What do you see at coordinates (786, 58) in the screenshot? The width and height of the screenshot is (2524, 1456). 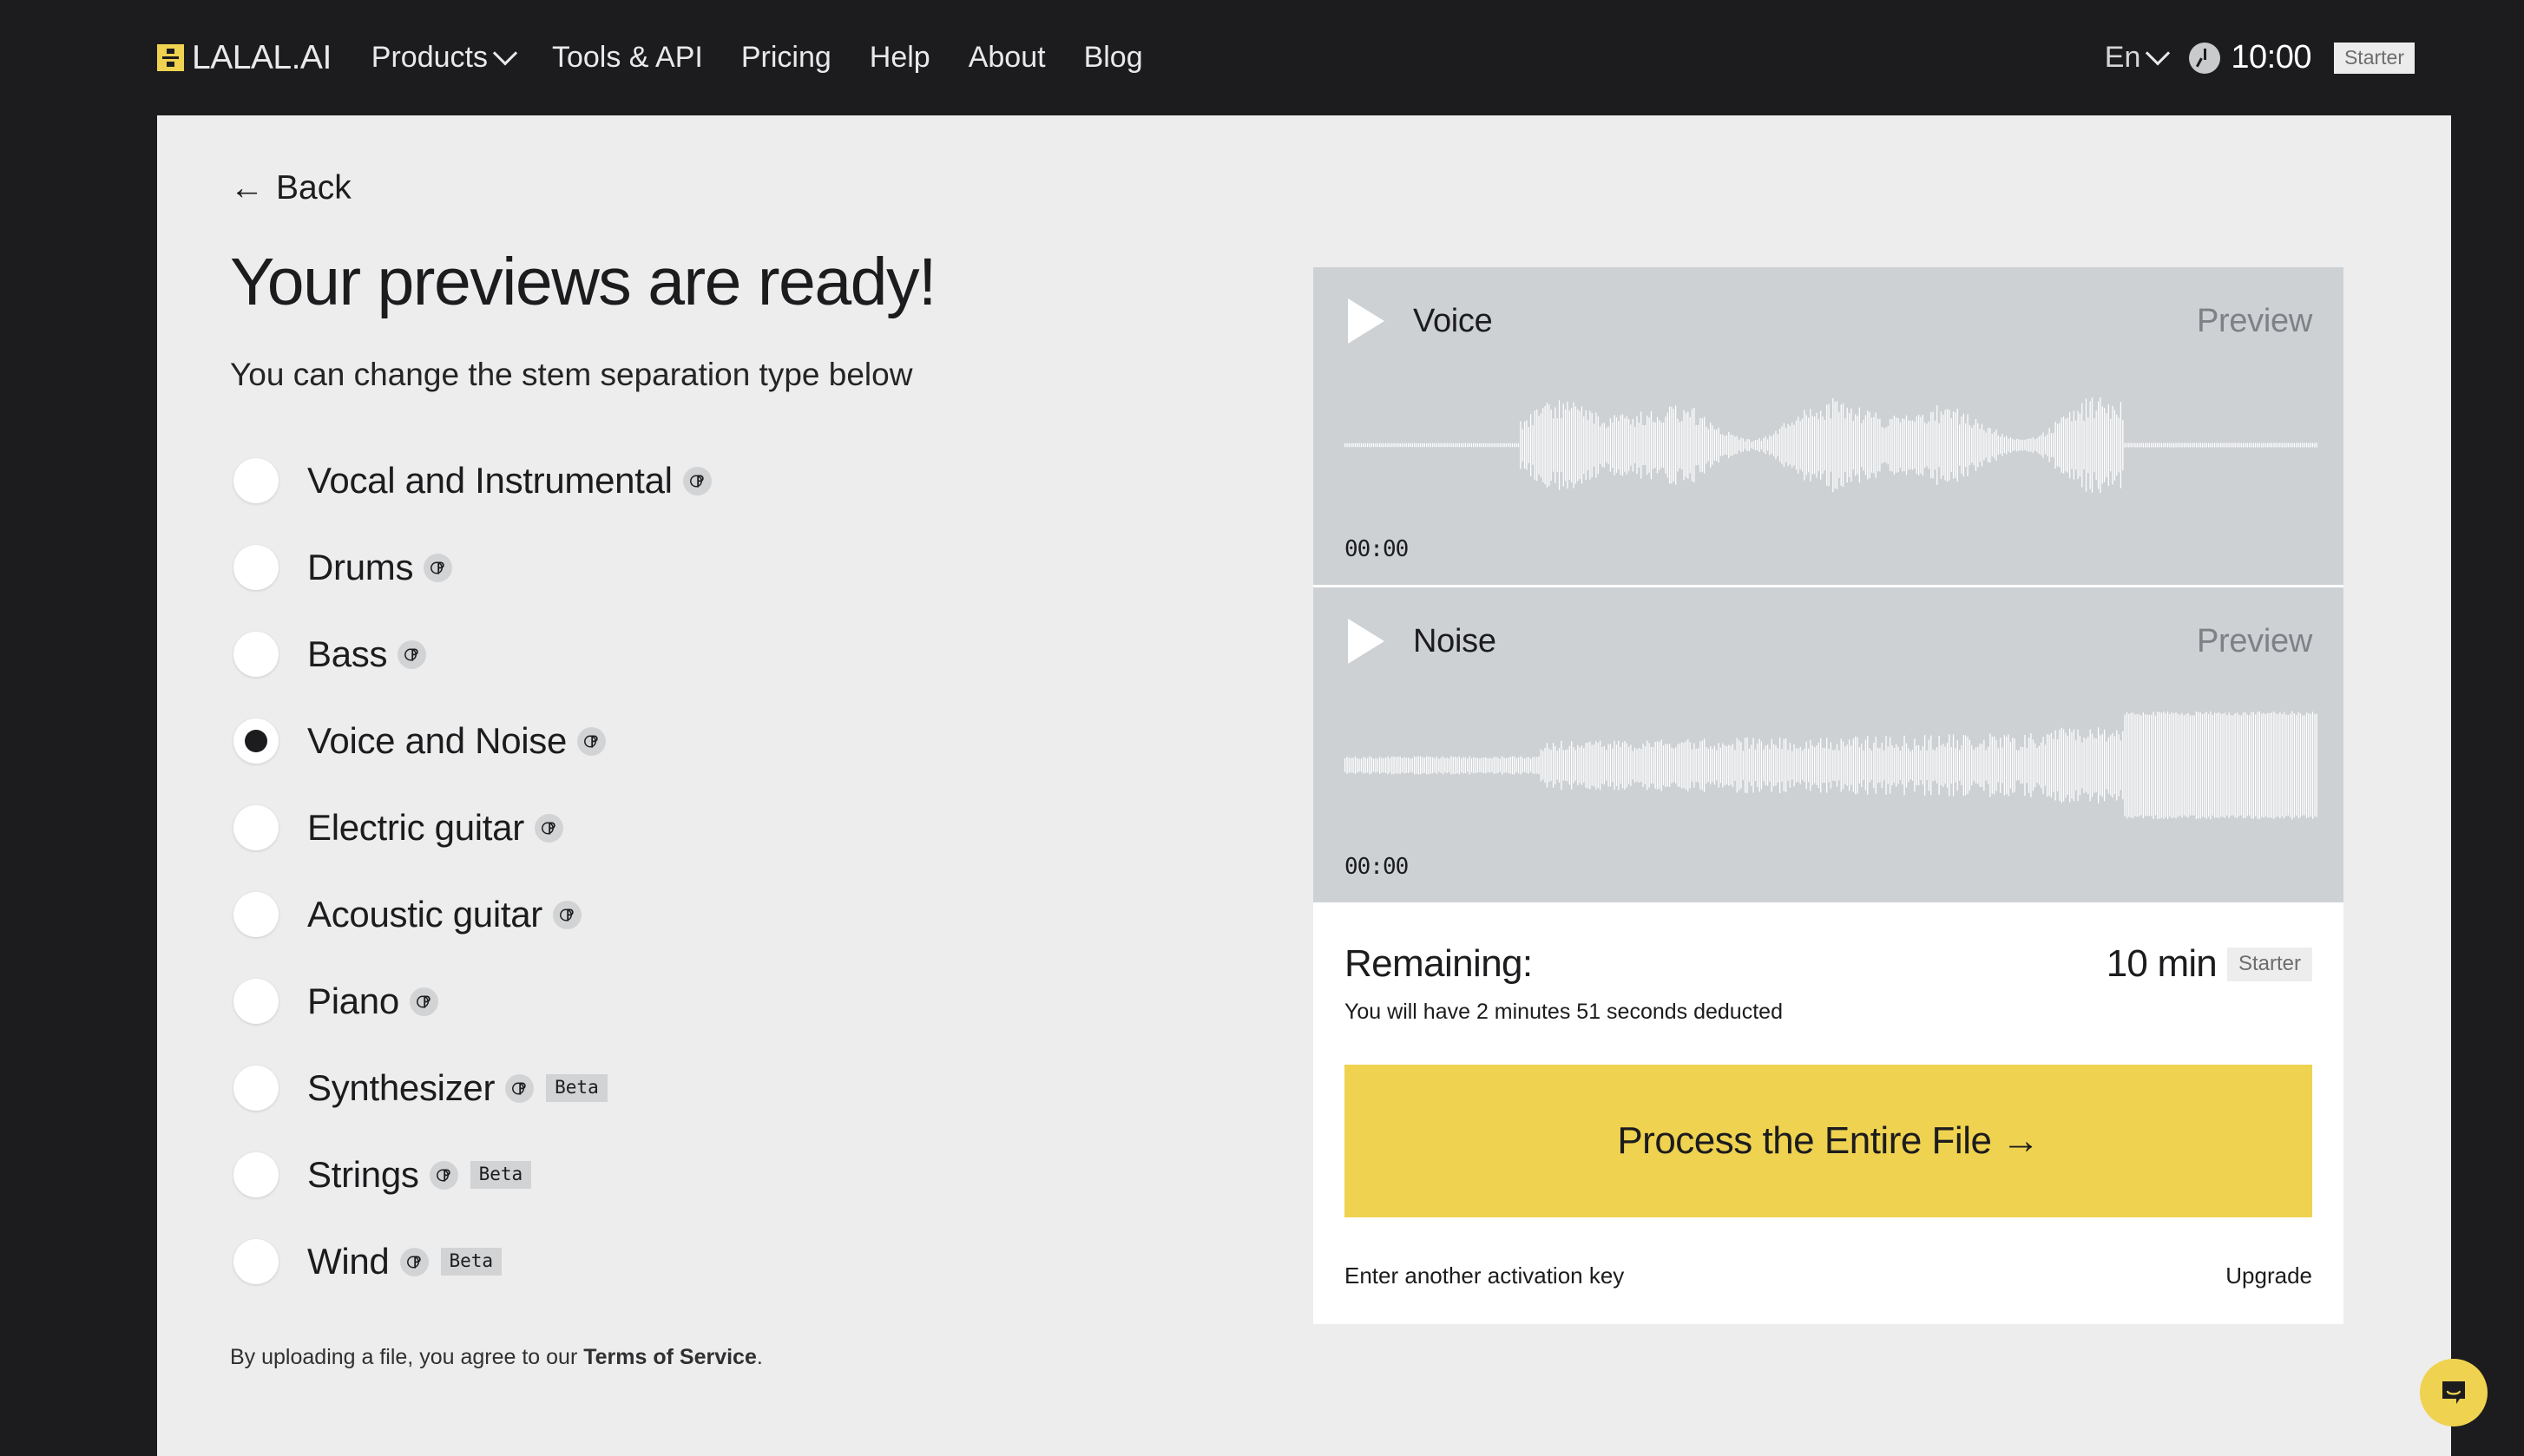 I see `nav-item-pricing: Pricing` at bounding box center [786, 58].